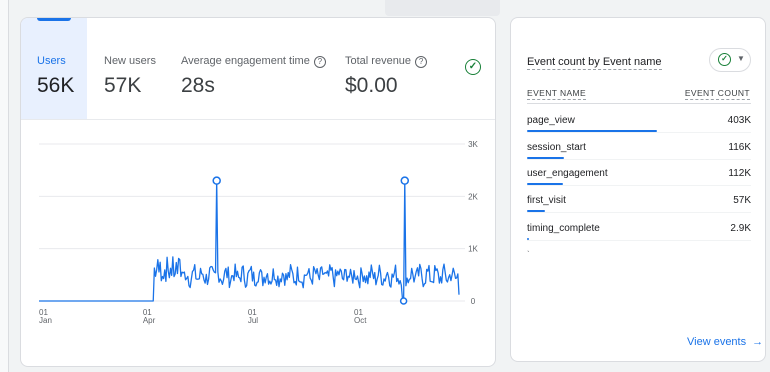 This screenshot has width=770, height=372. What do you see at coordinates (639, 128) in the screenshot?
I see `table-row: page_view 403K` at bounding box center [639, 128].